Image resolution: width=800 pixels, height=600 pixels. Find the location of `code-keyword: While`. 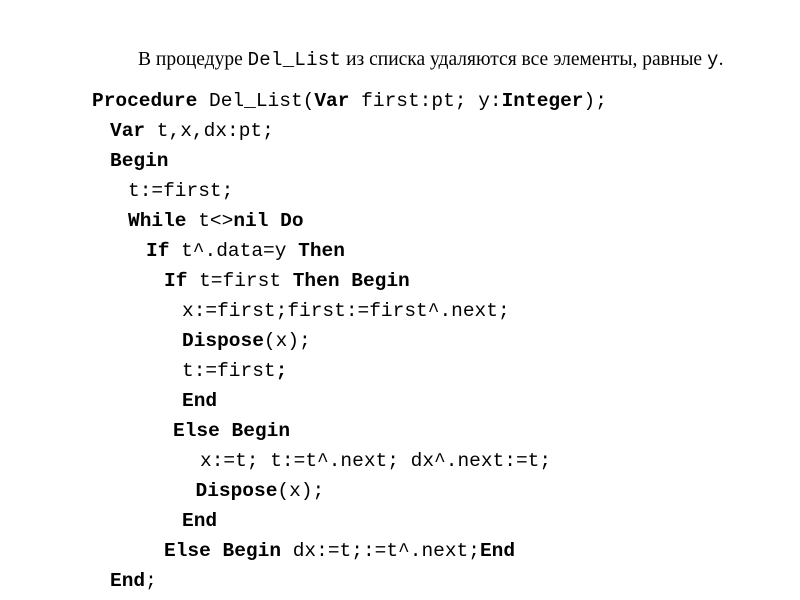

code-keyword: While is located at coordinates (157, 221).